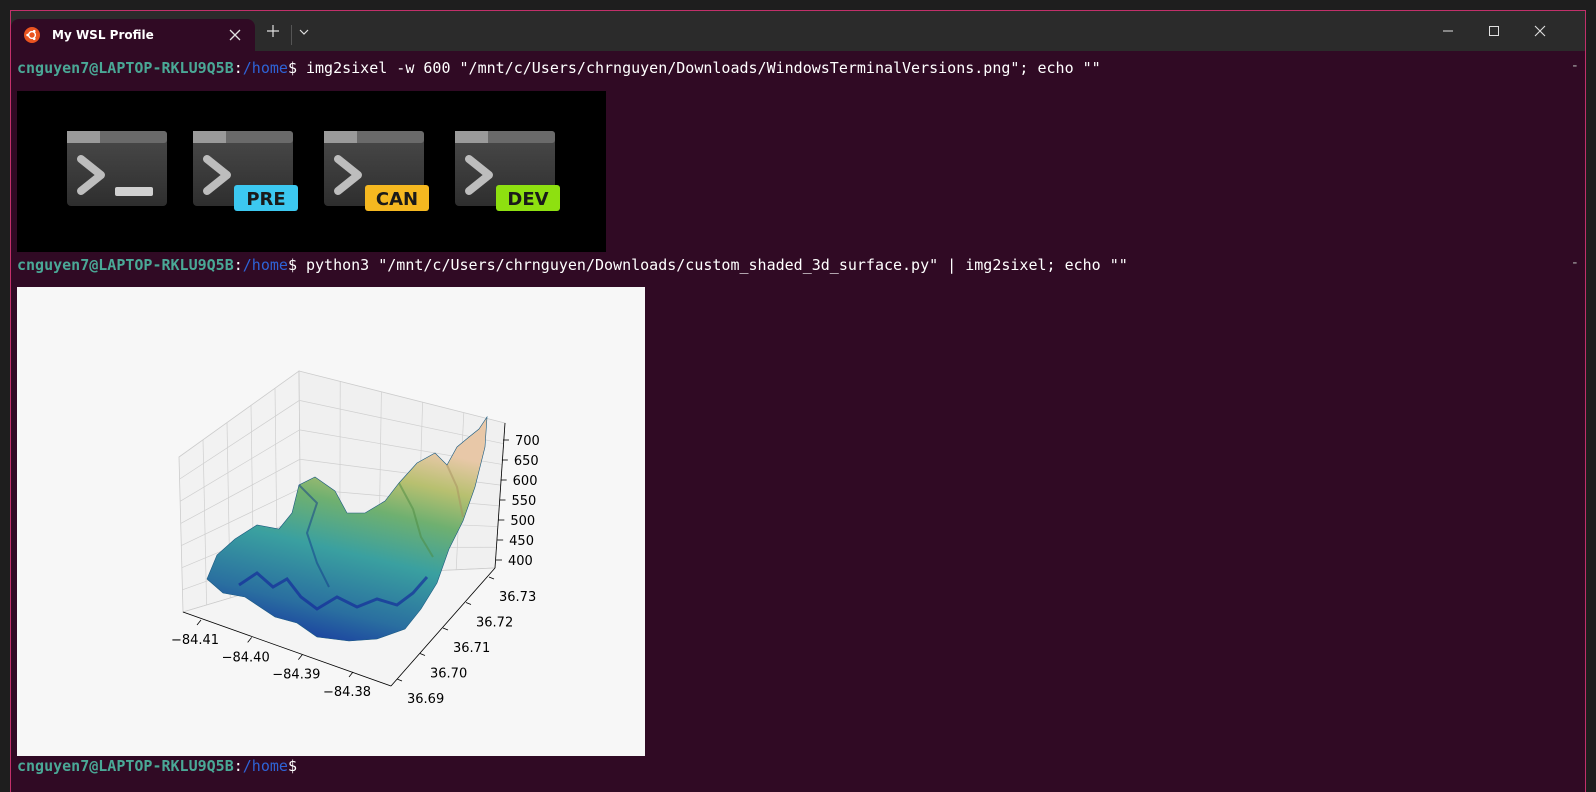 This screenshot has height=792, width=1596. I want to click on minimize-button, so click(1448, 31).